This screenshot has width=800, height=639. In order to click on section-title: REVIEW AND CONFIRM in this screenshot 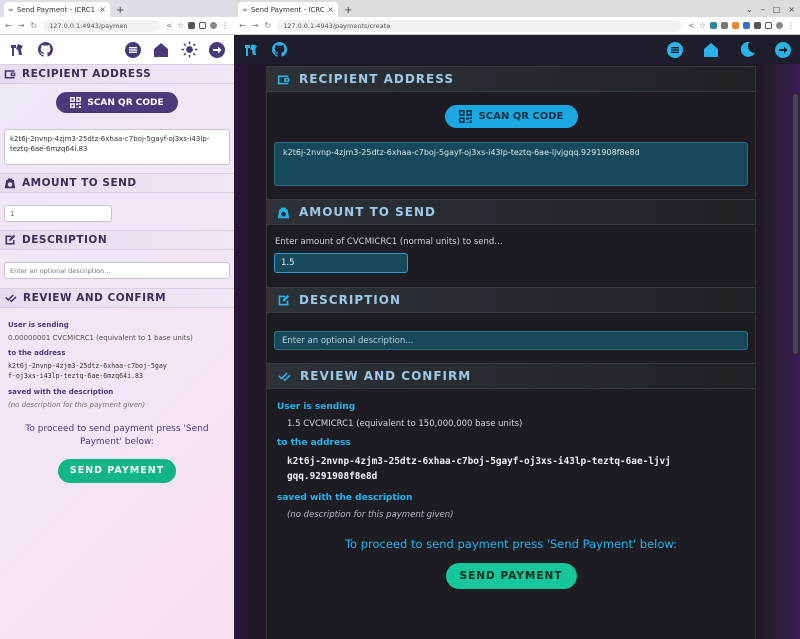, I will do `click(95, 298)`.